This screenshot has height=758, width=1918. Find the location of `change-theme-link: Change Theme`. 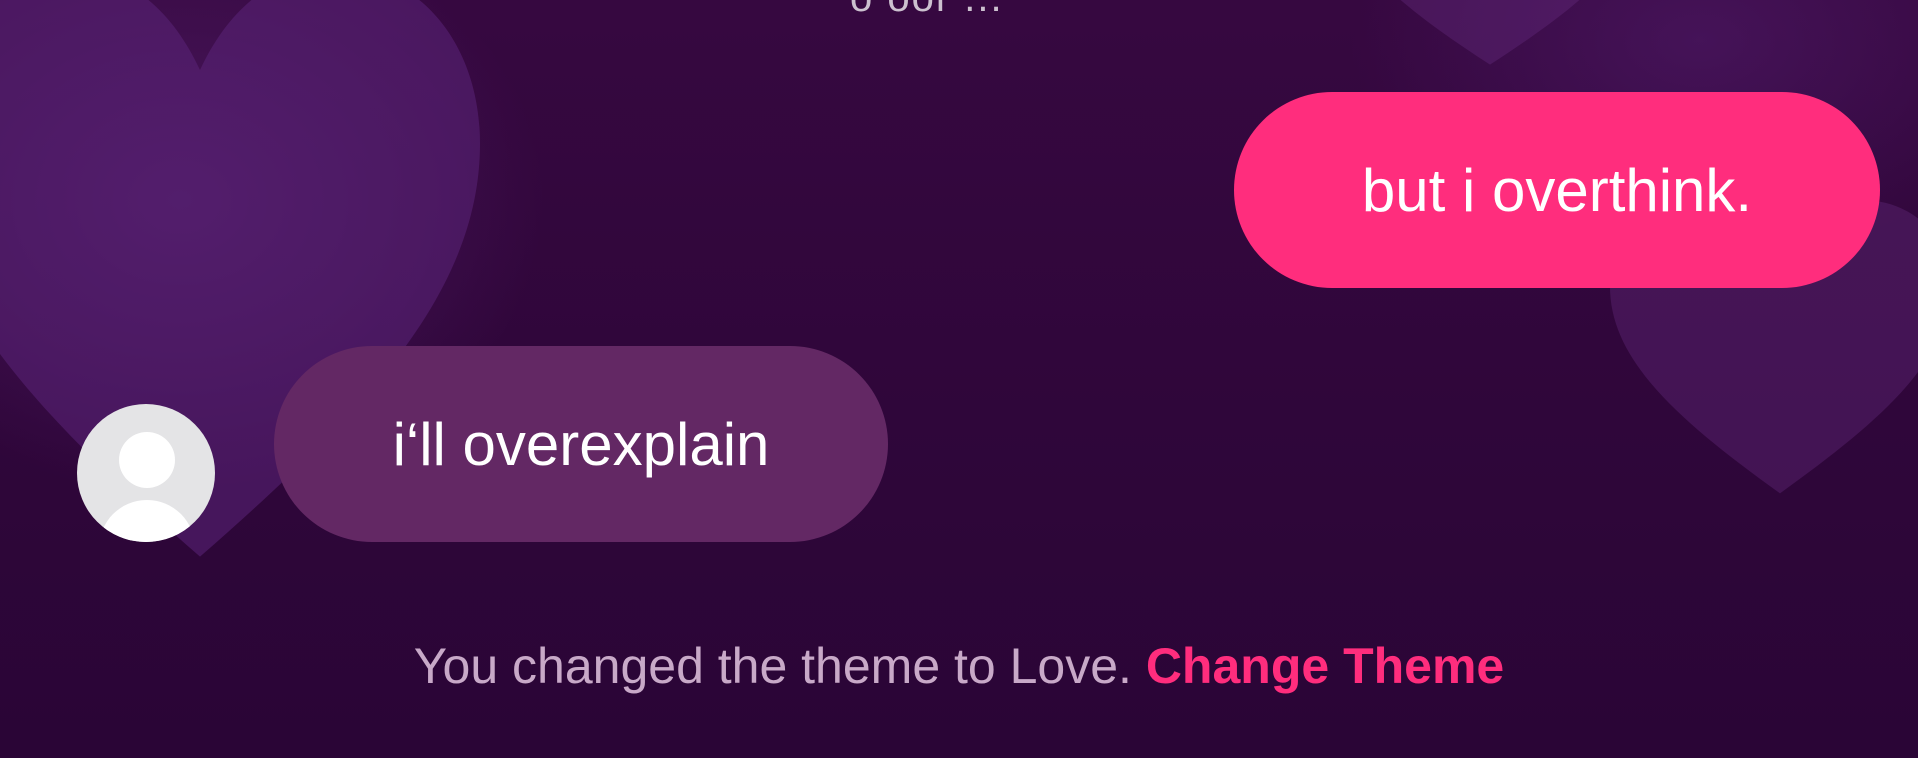

change-theme-link: Change Theme is located at coordinates (1325, 666).